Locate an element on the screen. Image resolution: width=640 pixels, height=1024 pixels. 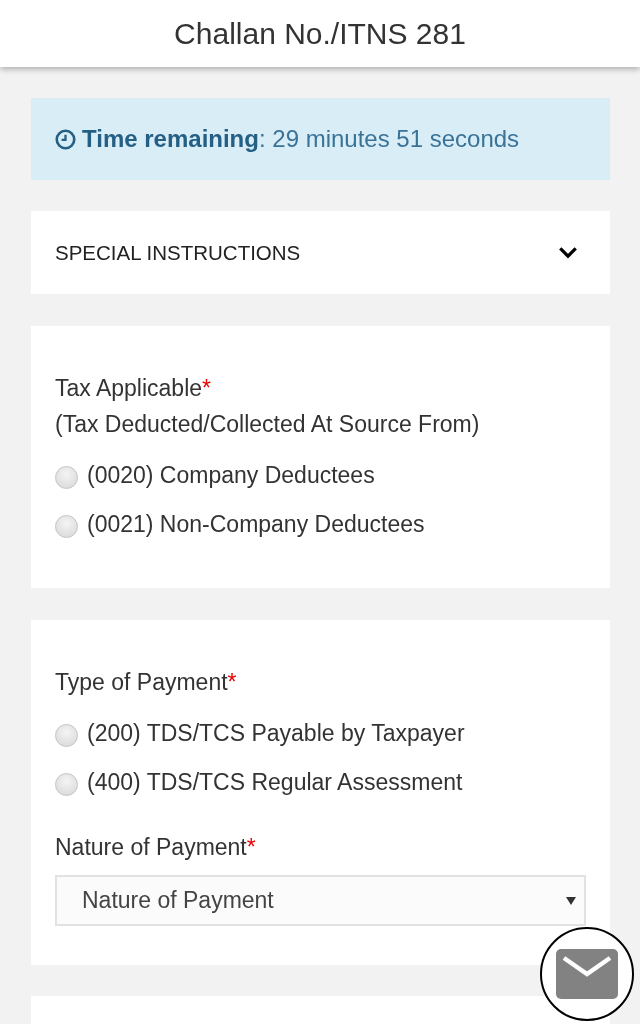
radio-label: (0021) Non-Company Deductees is located at coordinates (256, 524).